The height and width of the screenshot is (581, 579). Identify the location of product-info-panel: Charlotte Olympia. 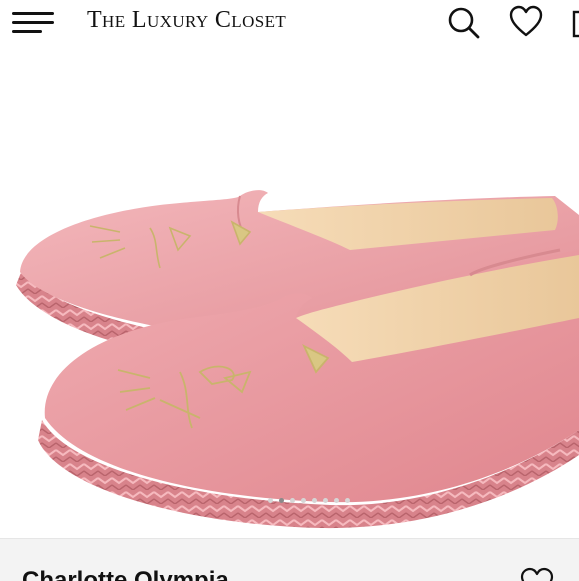
(289, 559).